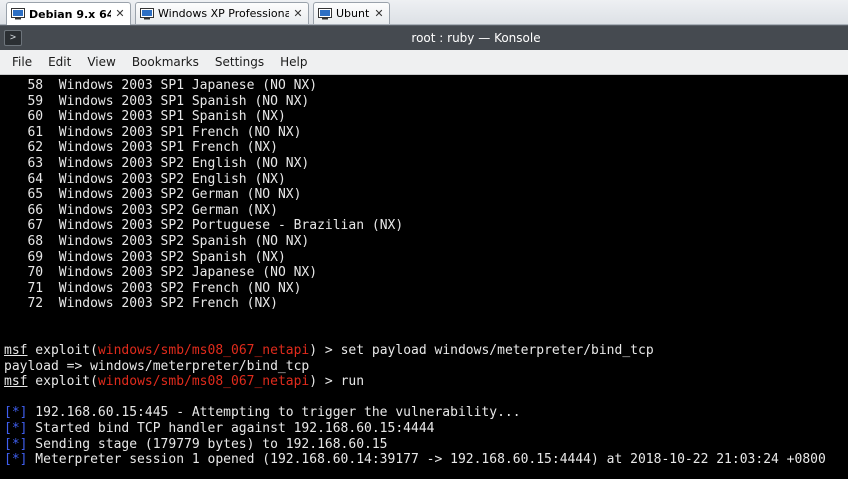  I want to click on target-line: 68 Windows 2003 SP2 Spanish (NO NX), so click(156, 242).